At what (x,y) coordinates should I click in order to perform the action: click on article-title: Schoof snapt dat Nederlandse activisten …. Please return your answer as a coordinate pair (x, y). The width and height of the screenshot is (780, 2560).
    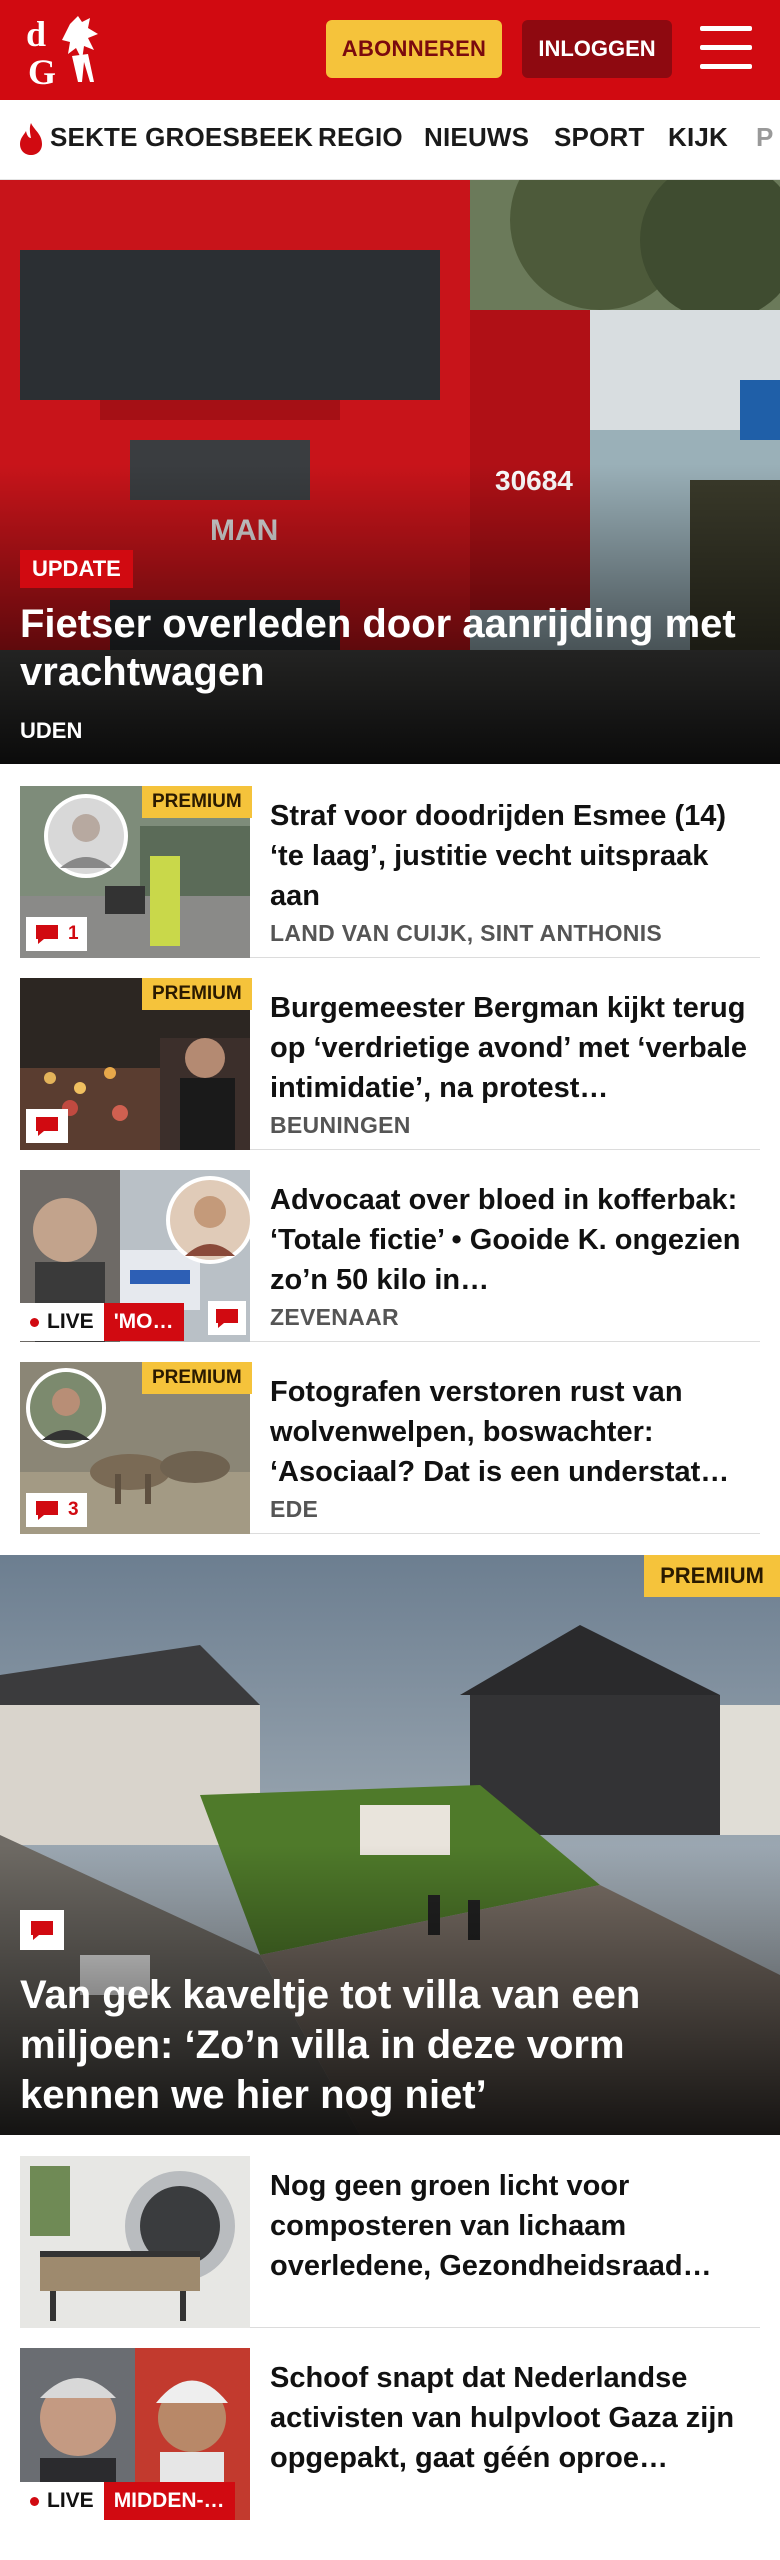
    Looking at the image, I should click on (515, 2418).